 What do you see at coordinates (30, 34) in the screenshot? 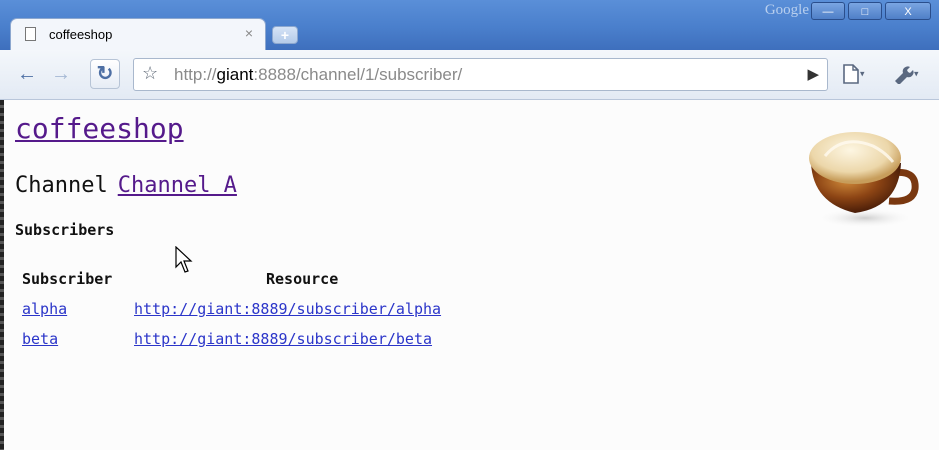
I see `page-icon` at bounding box center [30, 34].